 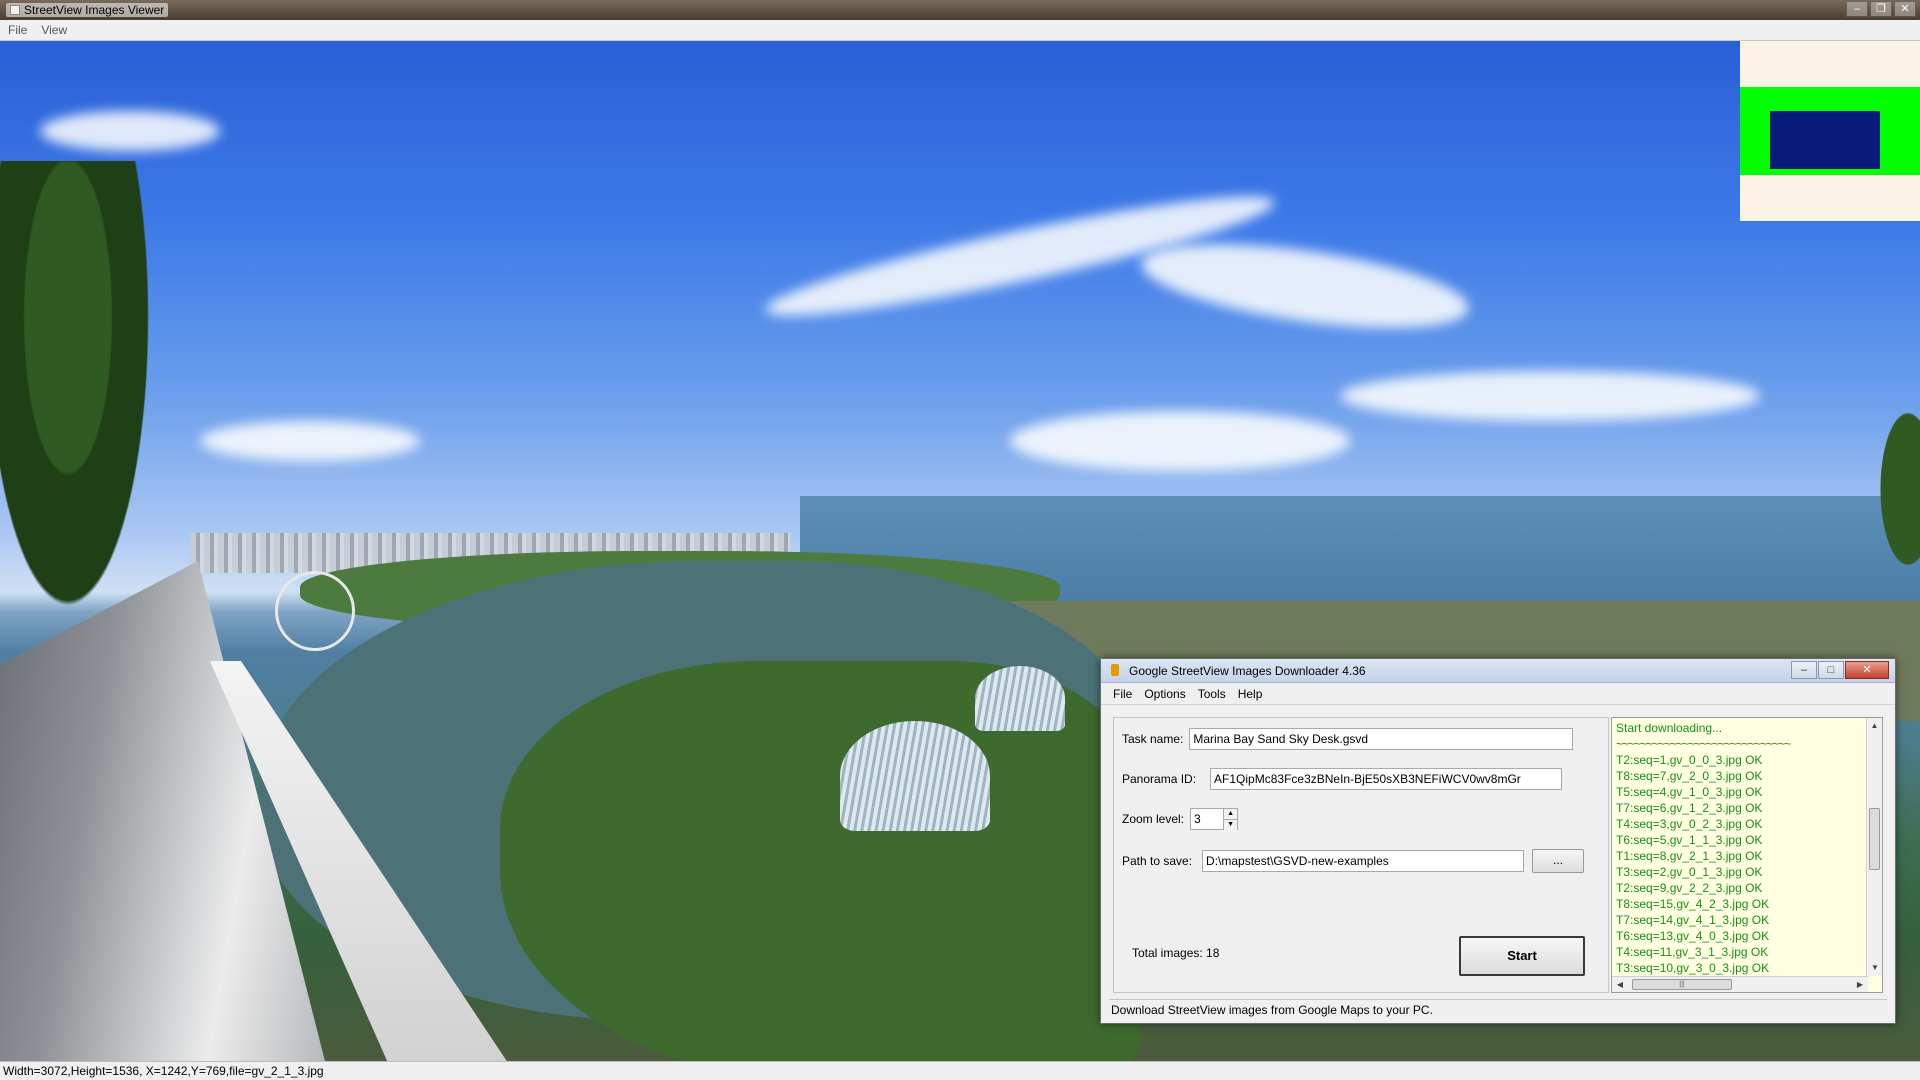 What do you see at coordinates (1620, 985) in the screenshot?
I see `scroll-left-icon: ◀` at bounding box center [1620, 985].